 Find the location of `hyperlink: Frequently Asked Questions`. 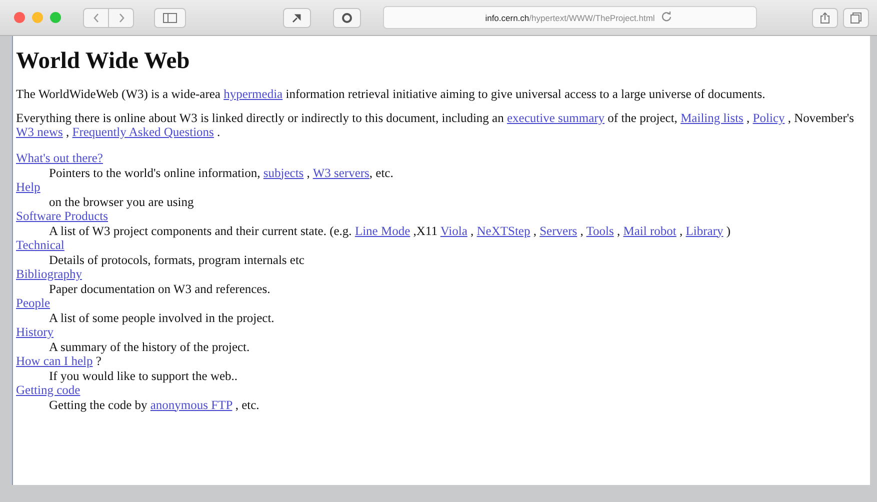

hyperlink: Frequently Asked Questions is located at coordinates (143, 132).